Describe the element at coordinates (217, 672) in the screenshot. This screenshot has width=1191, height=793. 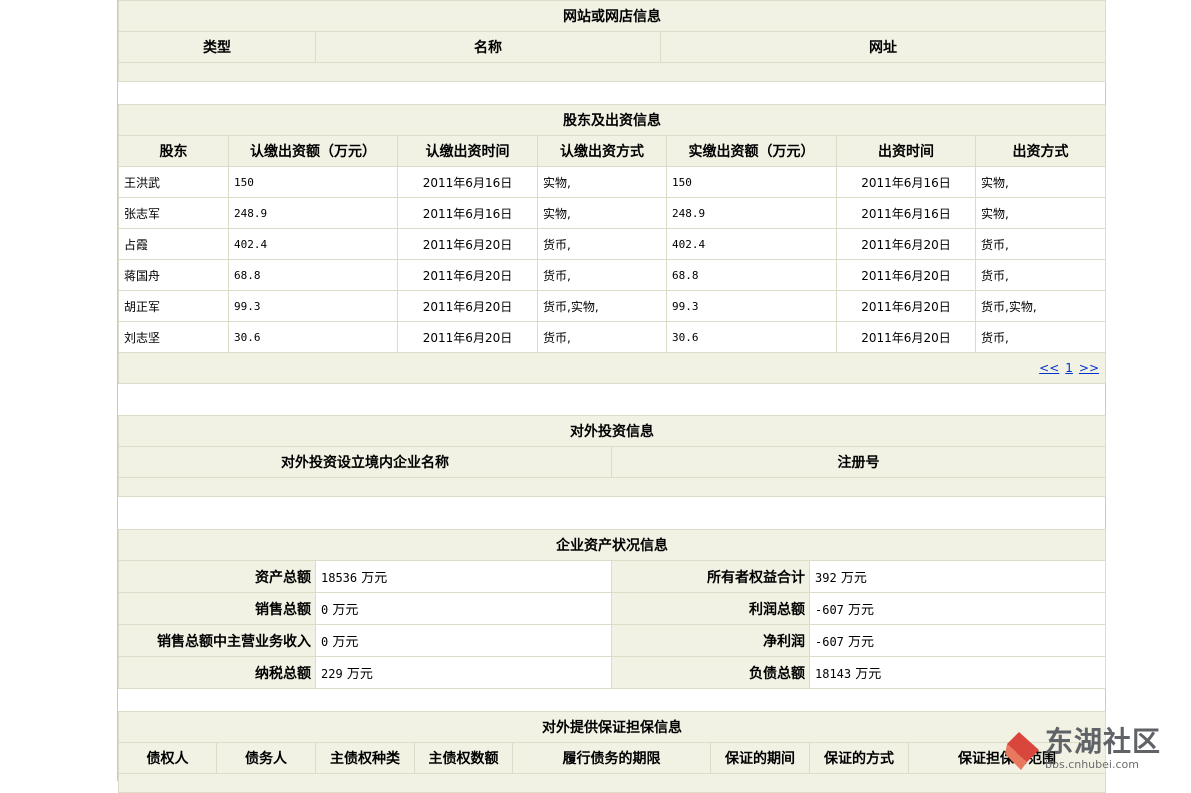
I see `asset-label: 纳税总额` at that location.